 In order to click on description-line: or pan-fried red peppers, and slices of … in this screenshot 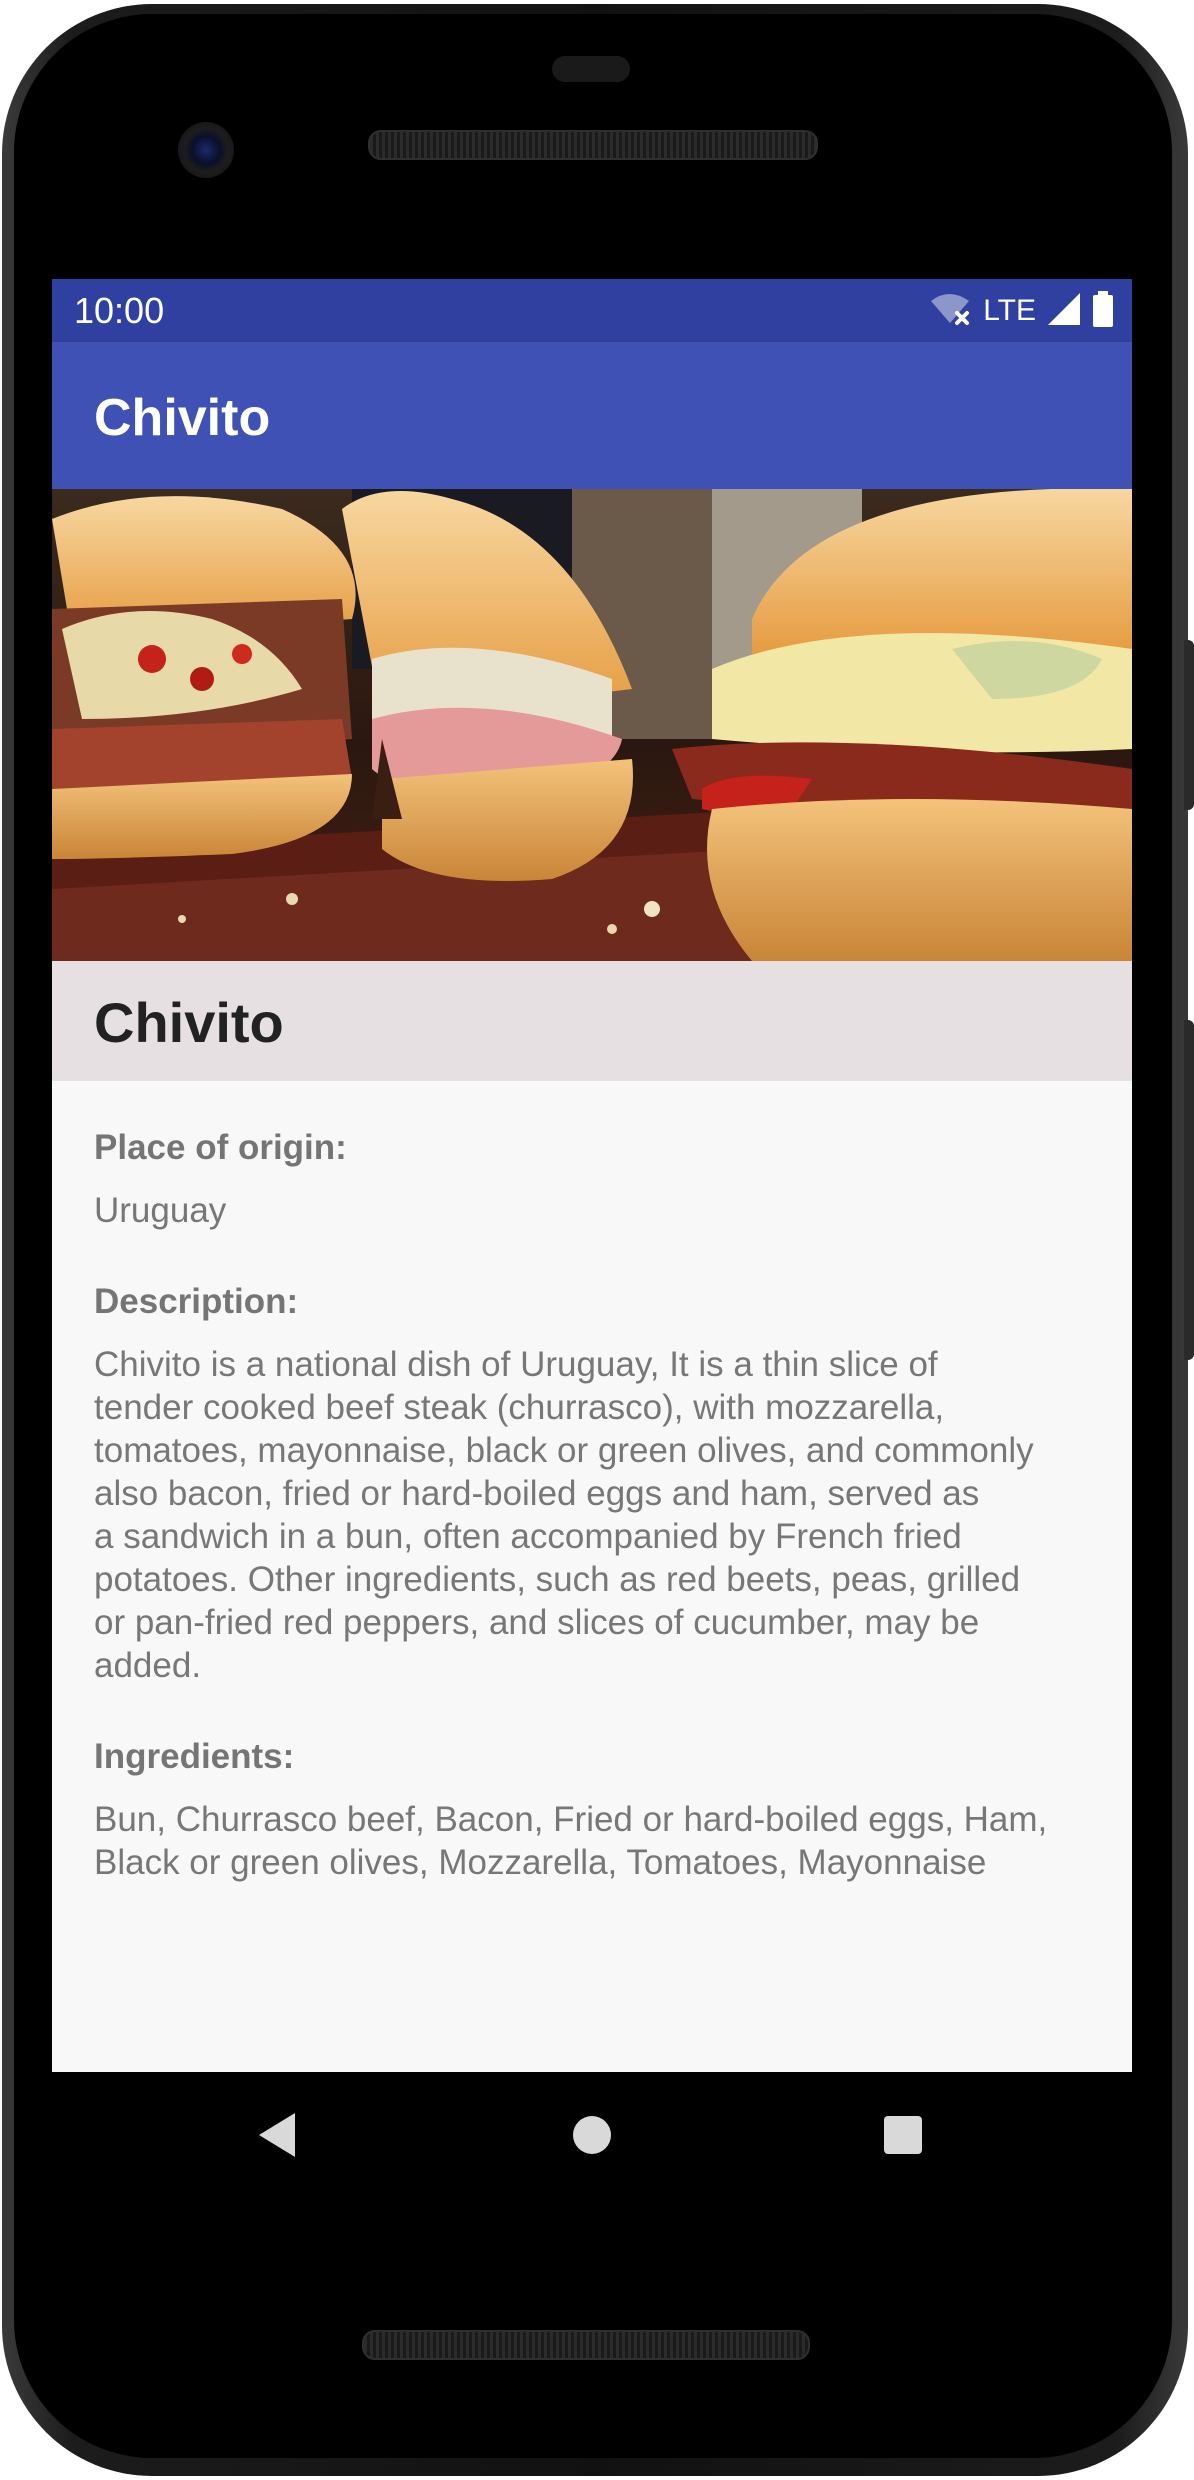, I will do `click(537, 1622)`.